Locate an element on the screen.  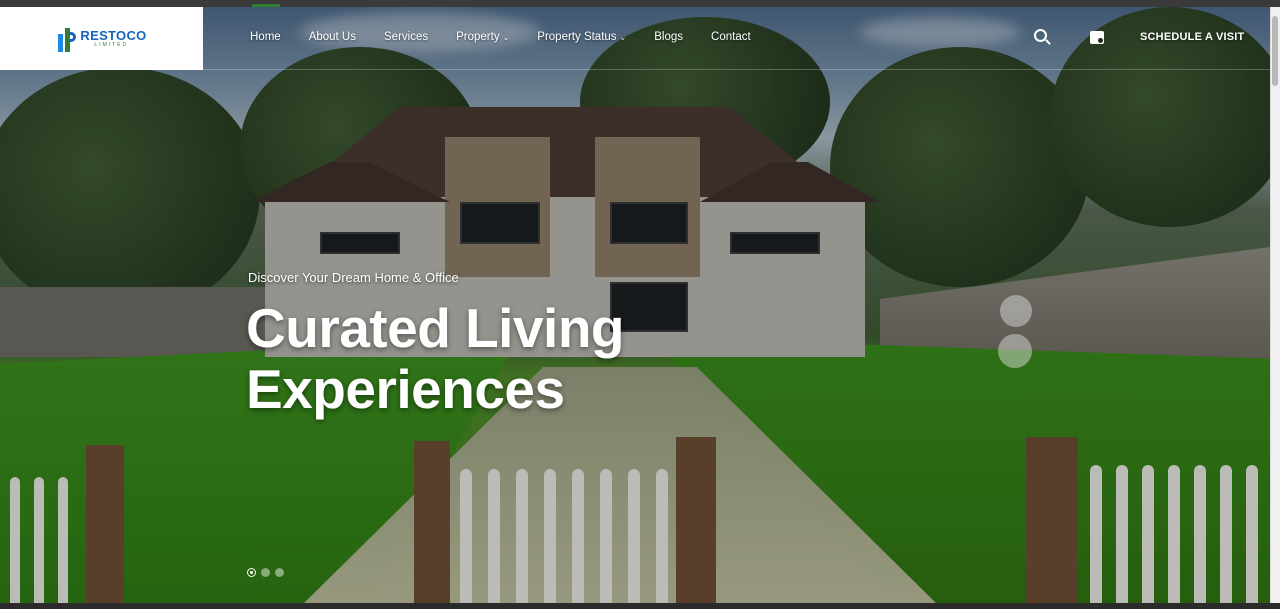
hero-title: Curated Living Experiences is located at coordinates (486, 359).